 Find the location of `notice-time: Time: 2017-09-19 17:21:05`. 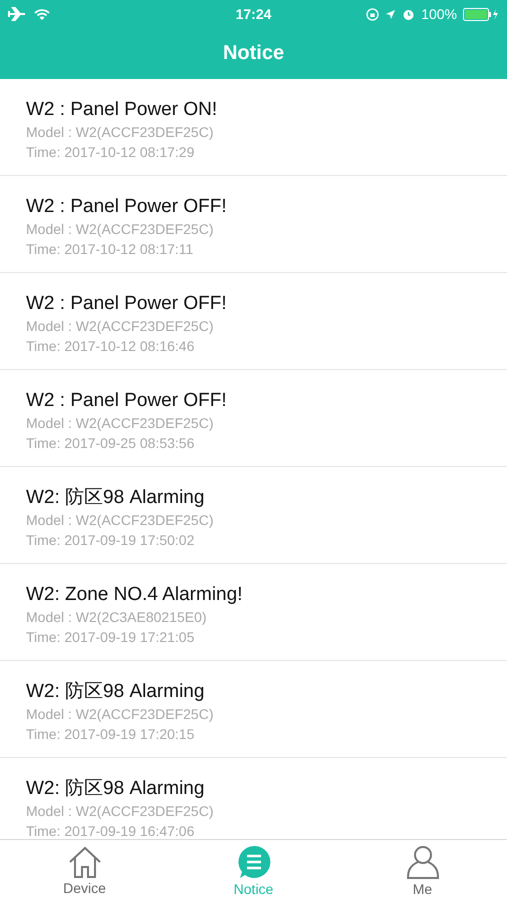

notice-time: Time: 2017-09-19 17:21:05 is located at coordinates (111, 637).